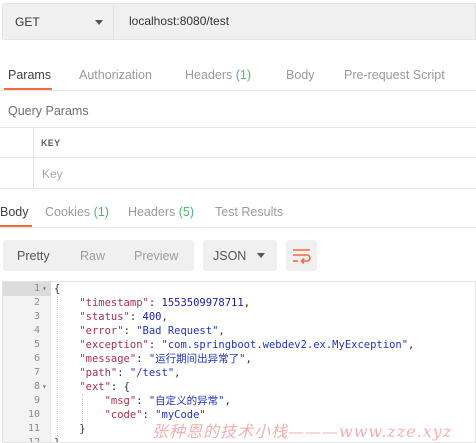 This screenshot has width=476, height=443. I want to click on code-text: "path": "/test",, so click(130, 373).